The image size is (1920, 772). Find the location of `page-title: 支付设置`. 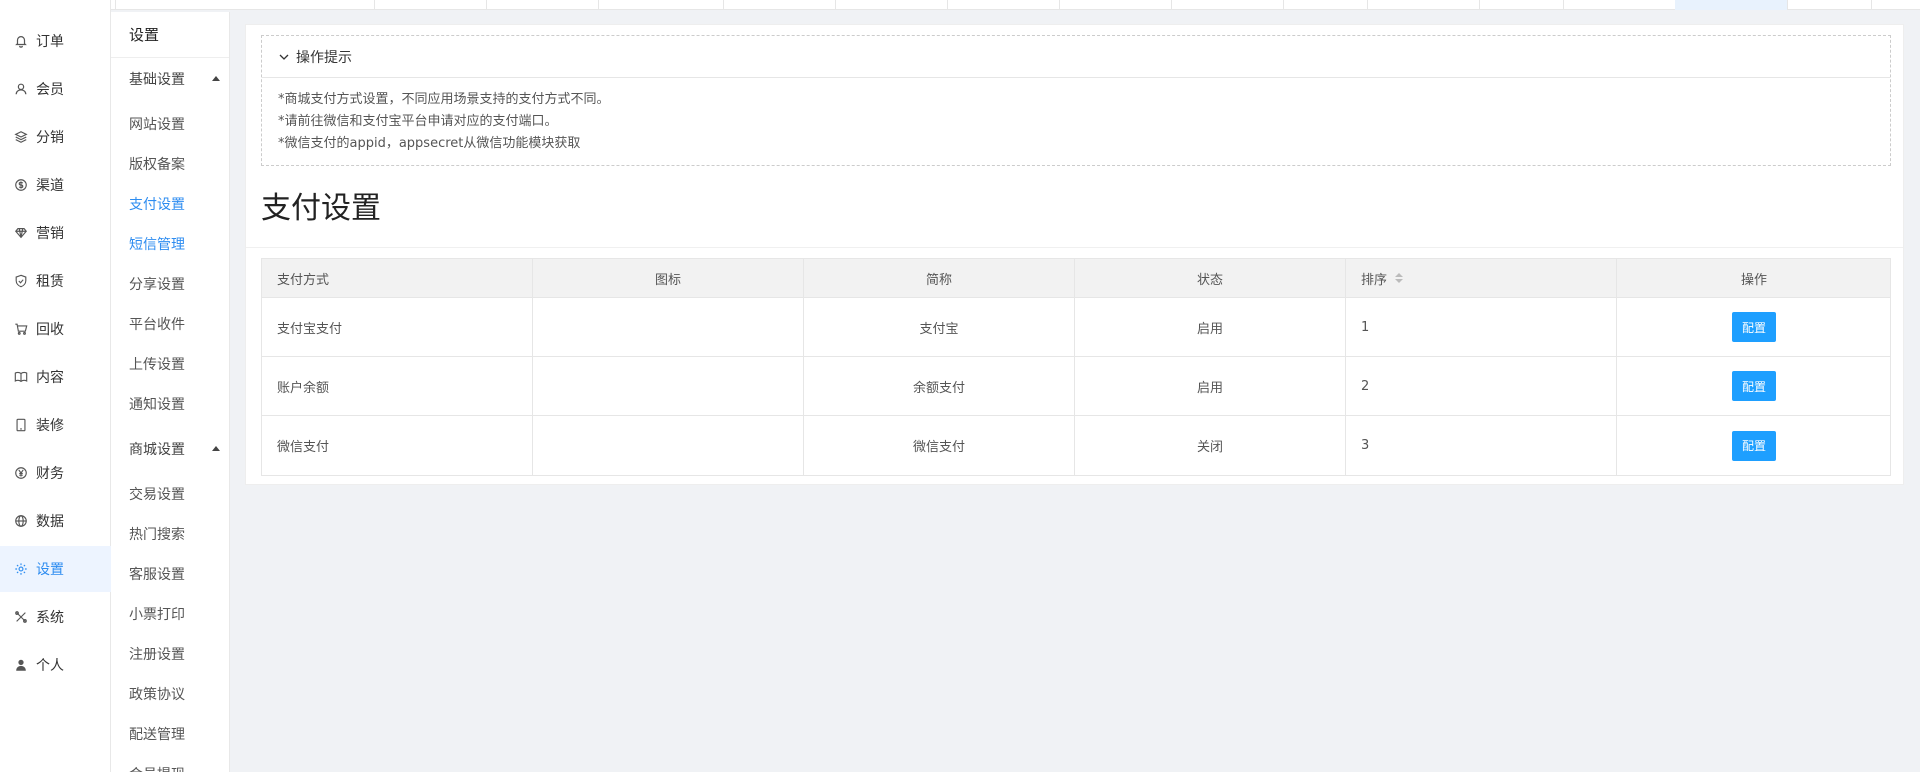

page-title: 支付设置 is located at coordinates (321, 208).